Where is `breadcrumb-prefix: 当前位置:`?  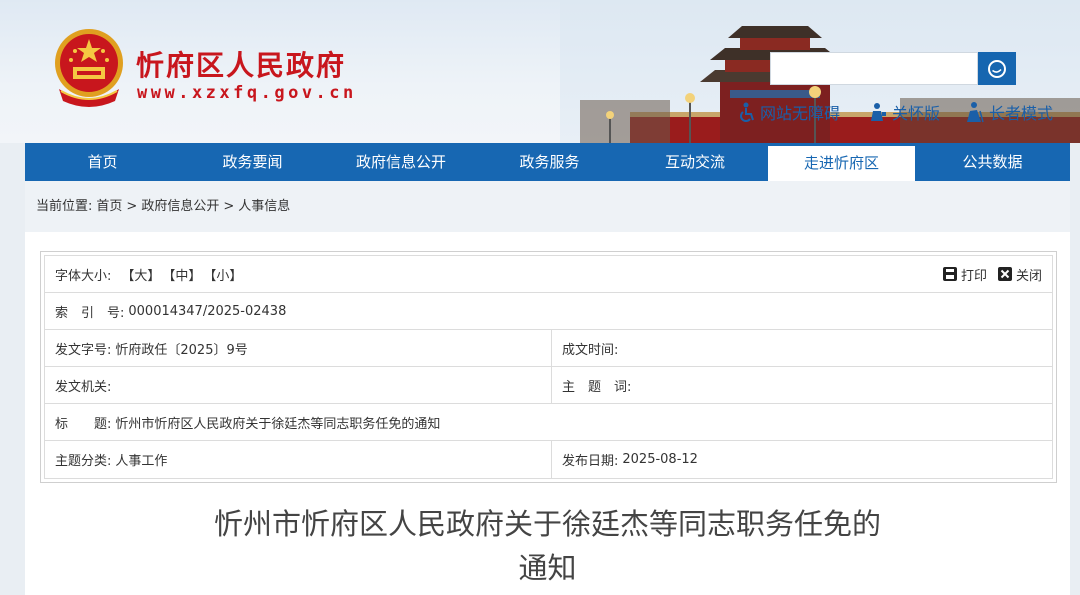 breadcrumb-prefix: 当前位置: is located at coordinates (64, 206).